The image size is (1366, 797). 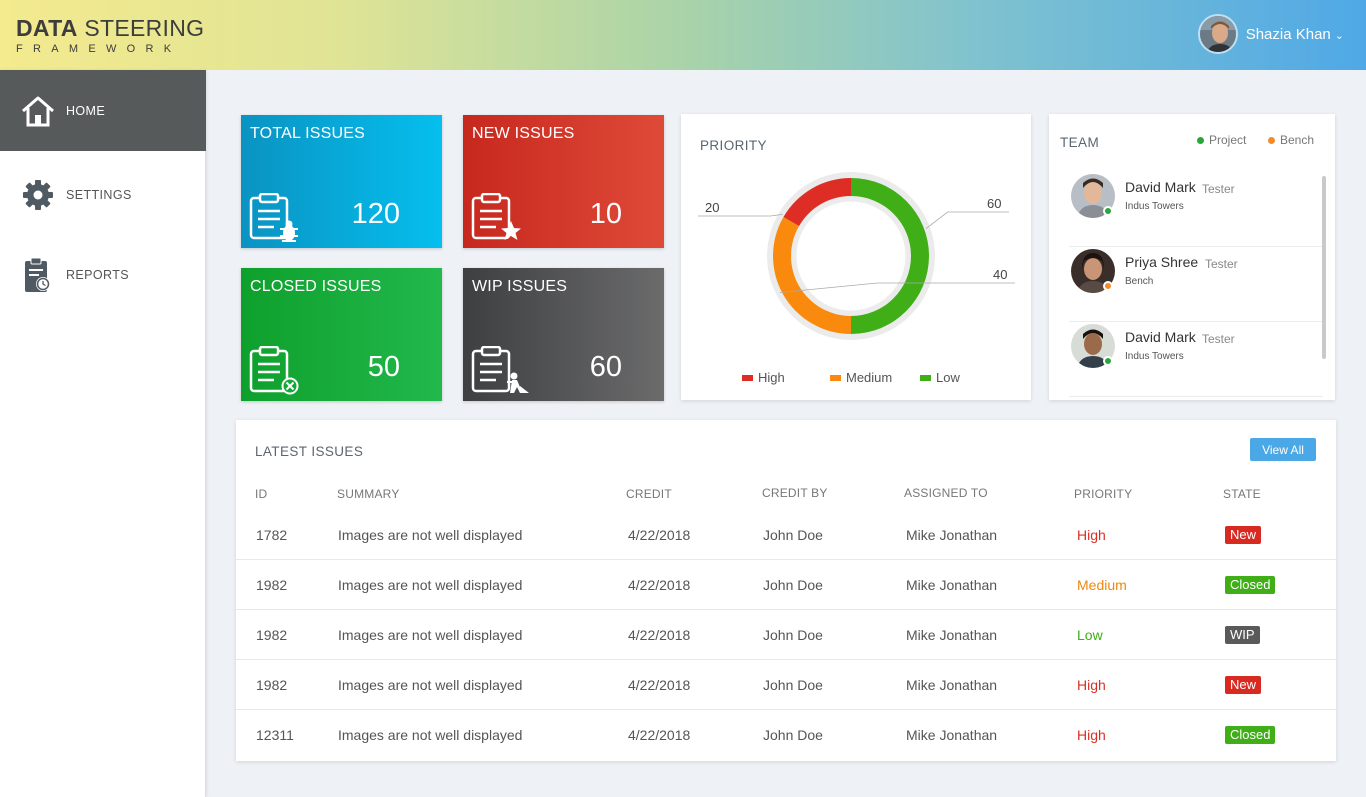 I want to click on sidebar-item-label: HOME, so click(x=86, y=110).